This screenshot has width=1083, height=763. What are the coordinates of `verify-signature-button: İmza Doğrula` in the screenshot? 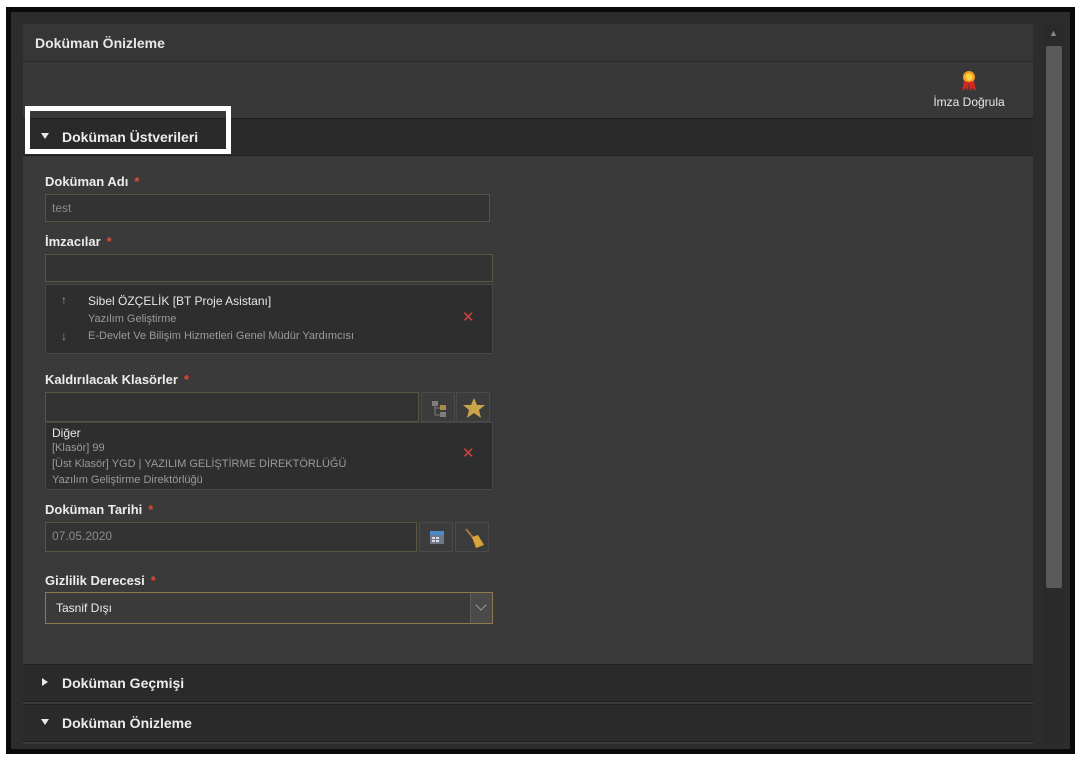 It's located at (969, 92).